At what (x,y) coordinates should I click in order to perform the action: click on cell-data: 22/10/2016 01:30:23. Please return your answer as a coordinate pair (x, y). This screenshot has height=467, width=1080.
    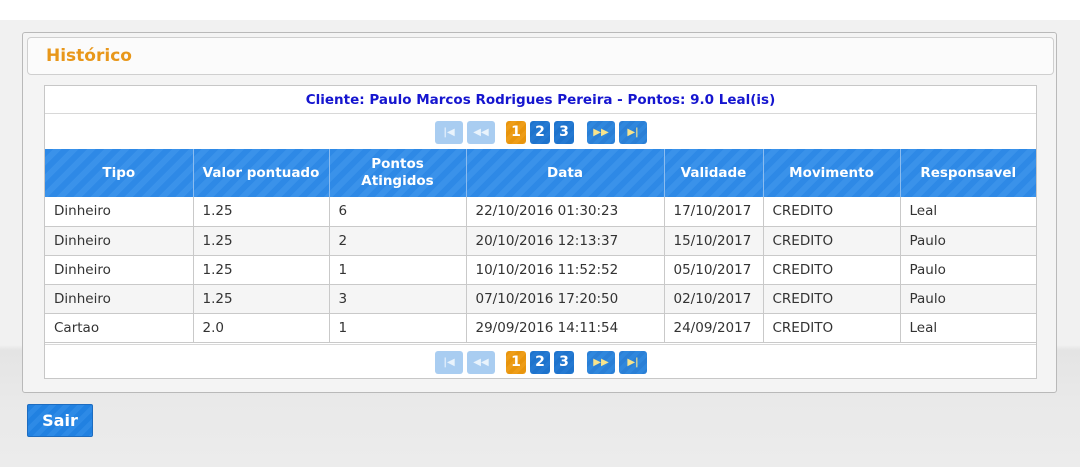
    Looking at the image, I should click on (565, 212).